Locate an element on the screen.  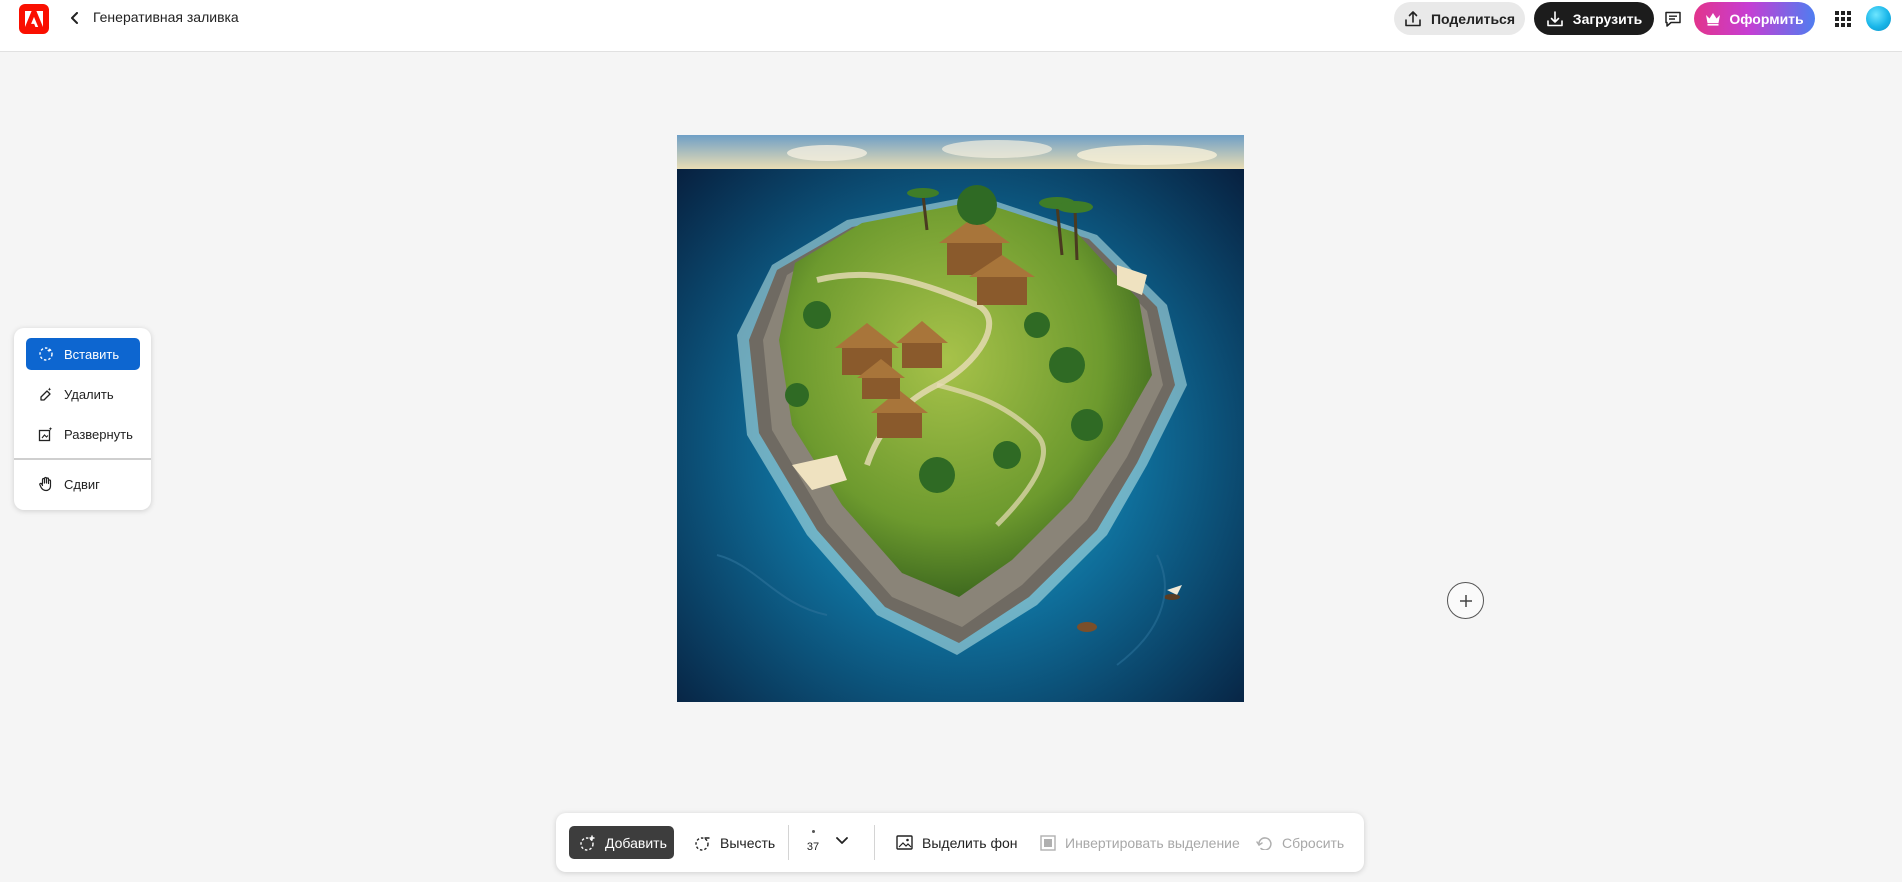
download-button: Загрузить is located at coordinates (1594, 18).